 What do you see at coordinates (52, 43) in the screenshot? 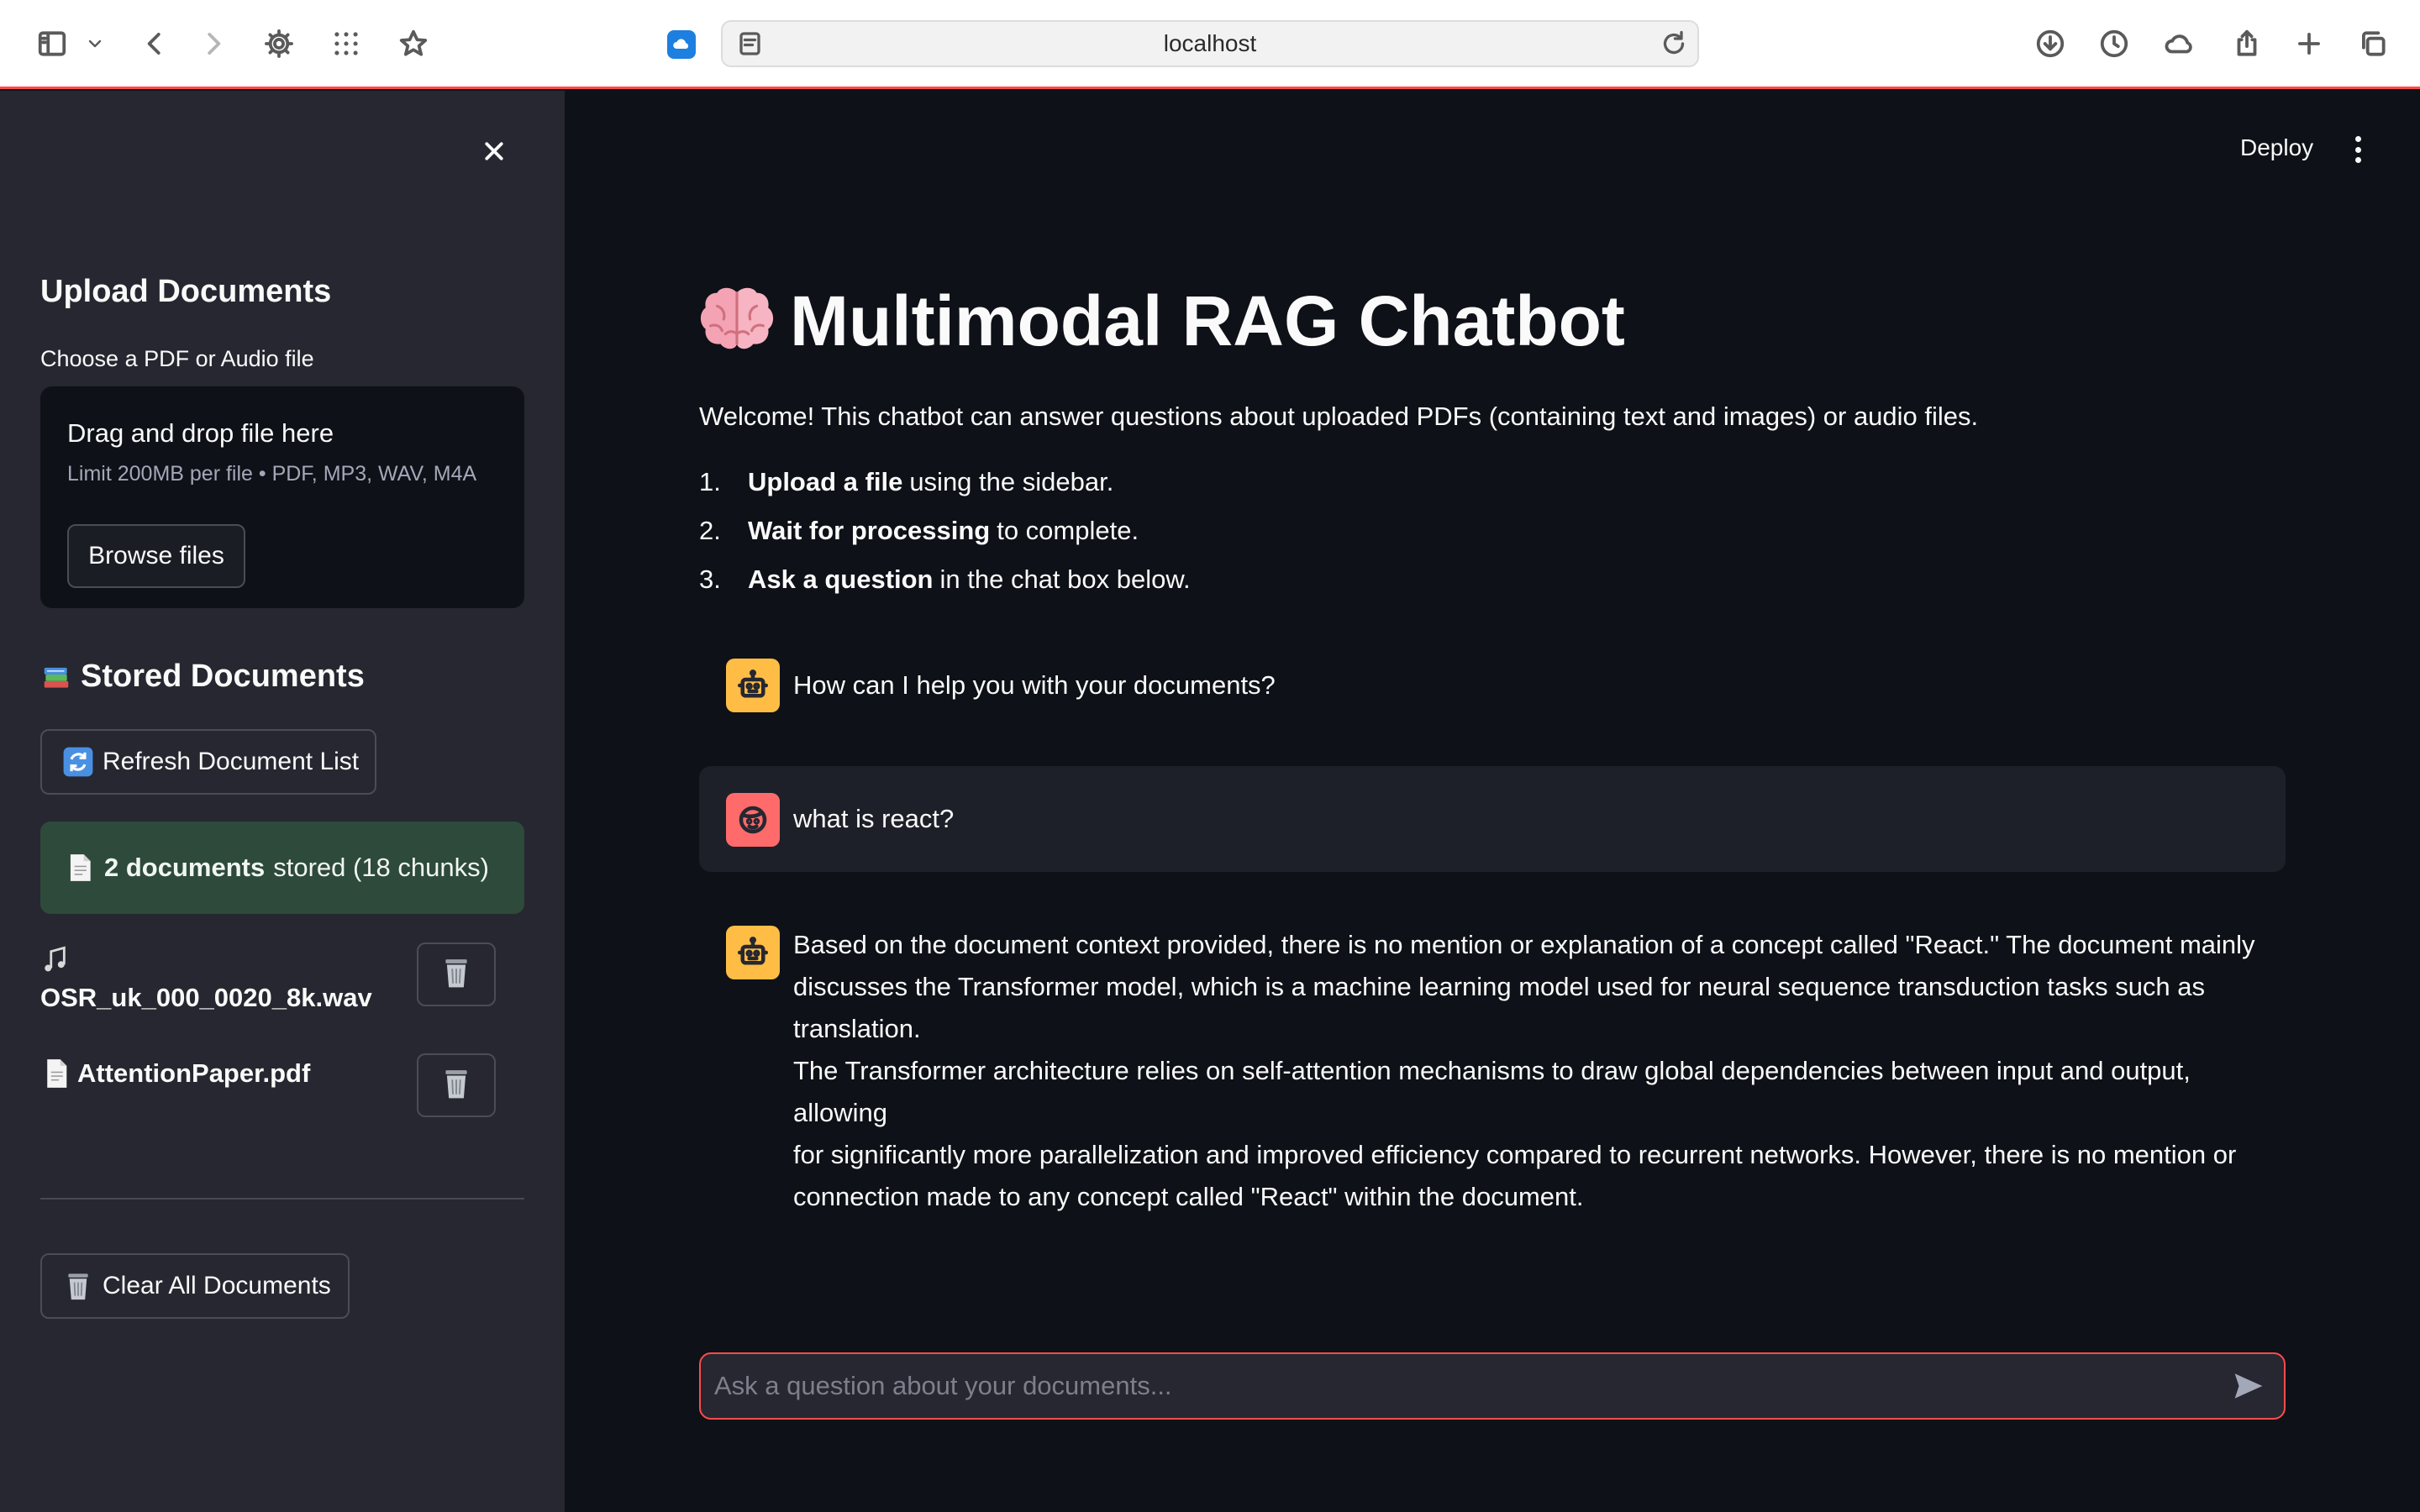
I see `sidebar-toggle-icon` at bounding box center [52, 43].